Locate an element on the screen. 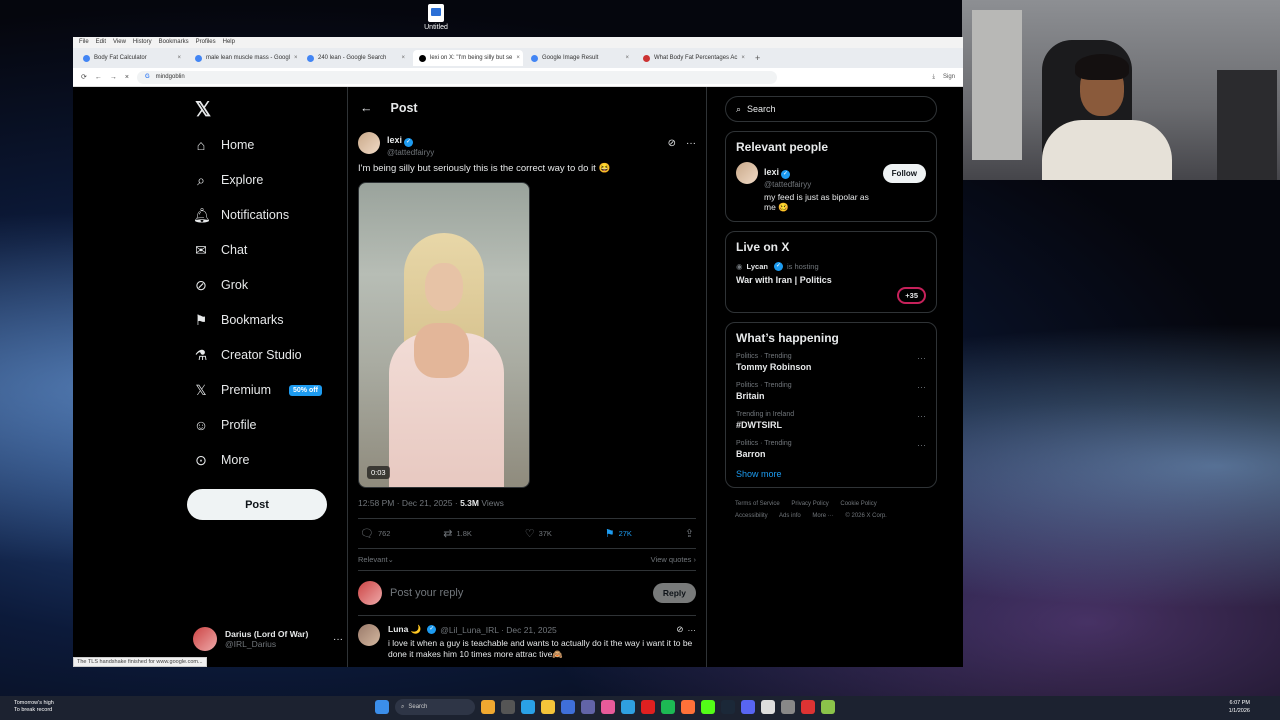 The height and width of the screenshot is (720, 1280). nav-profile: ☺ Profile is located at coordinates (225, 425).